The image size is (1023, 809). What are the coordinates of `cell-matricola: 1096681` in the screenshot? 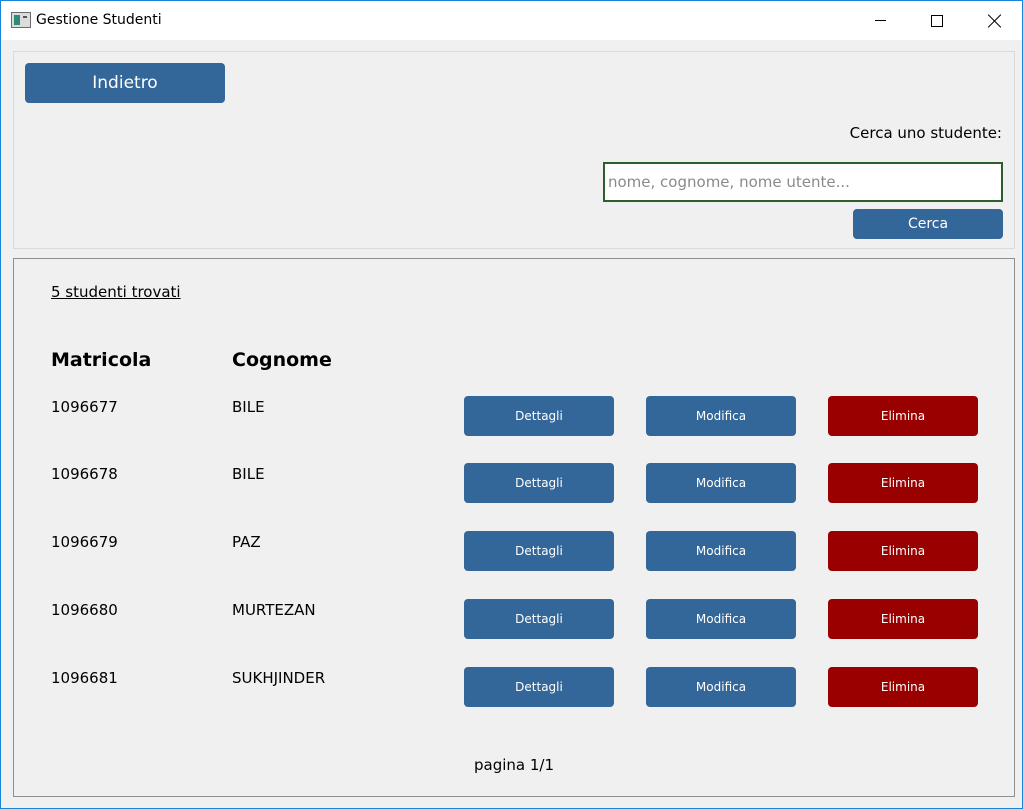 It's located at (84, 678).